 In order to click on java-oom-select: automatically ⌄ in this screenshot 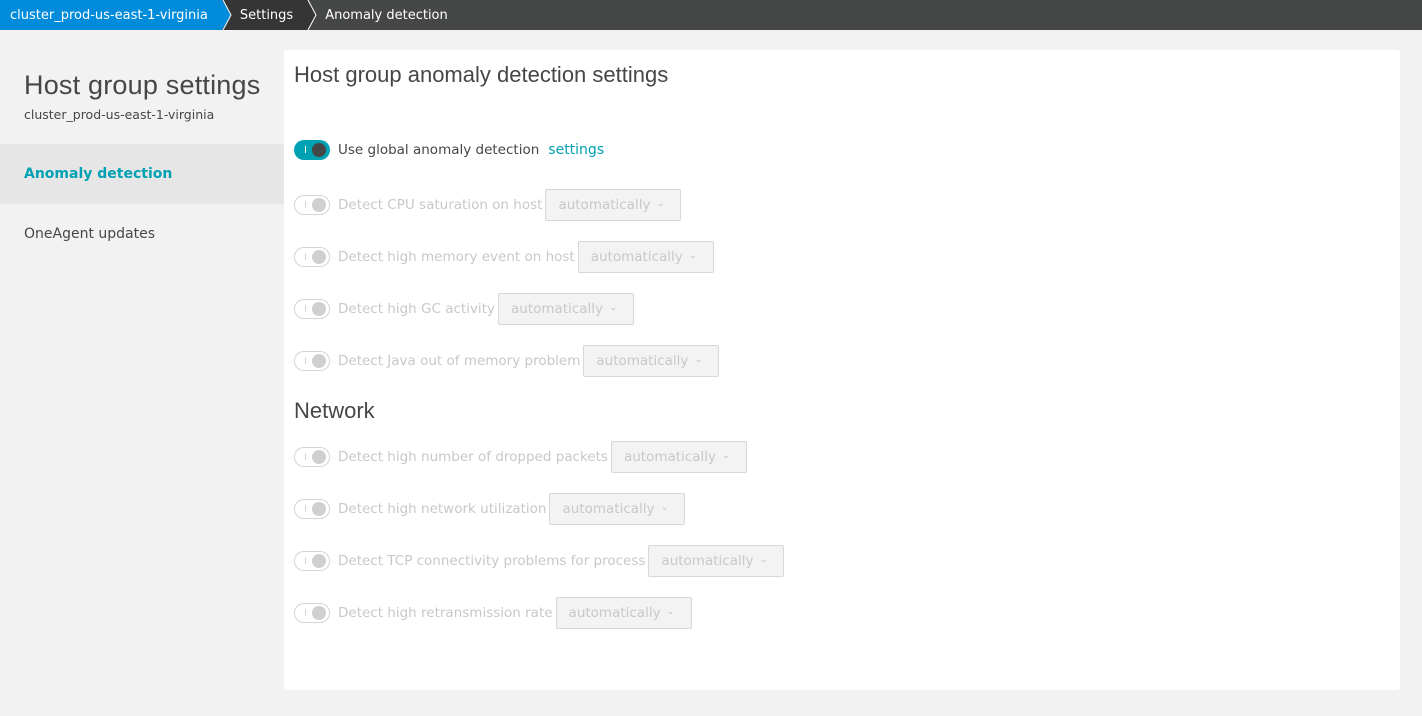, I will do `click(651, 361)`.